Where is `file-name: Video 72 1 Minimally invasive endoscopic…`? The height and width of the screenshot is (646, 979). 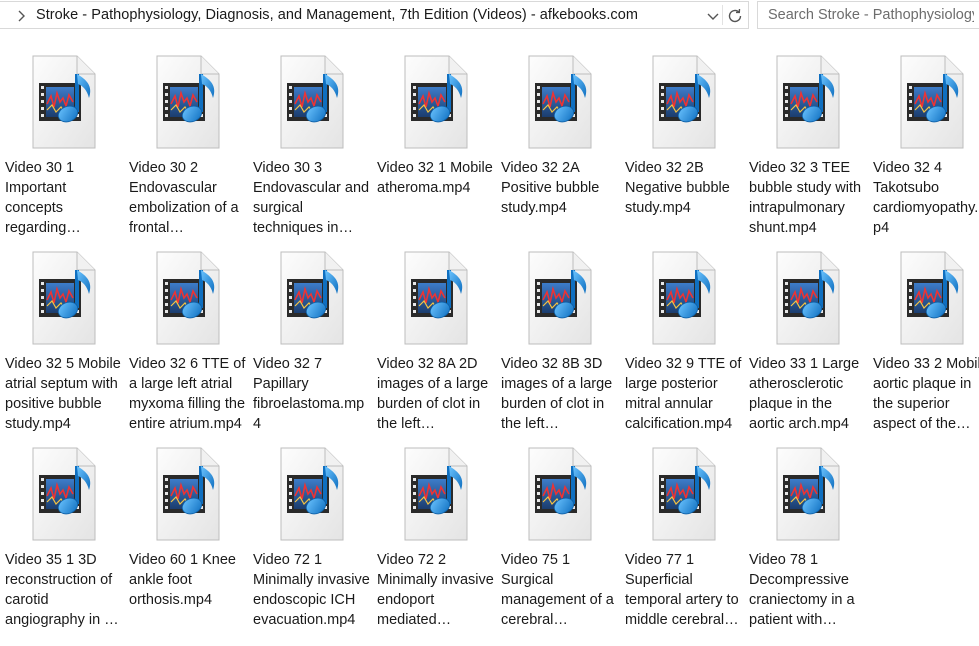 file-name: Video 72 1 Minimally invasive endoscopic… is located at coordinates (312, 590).